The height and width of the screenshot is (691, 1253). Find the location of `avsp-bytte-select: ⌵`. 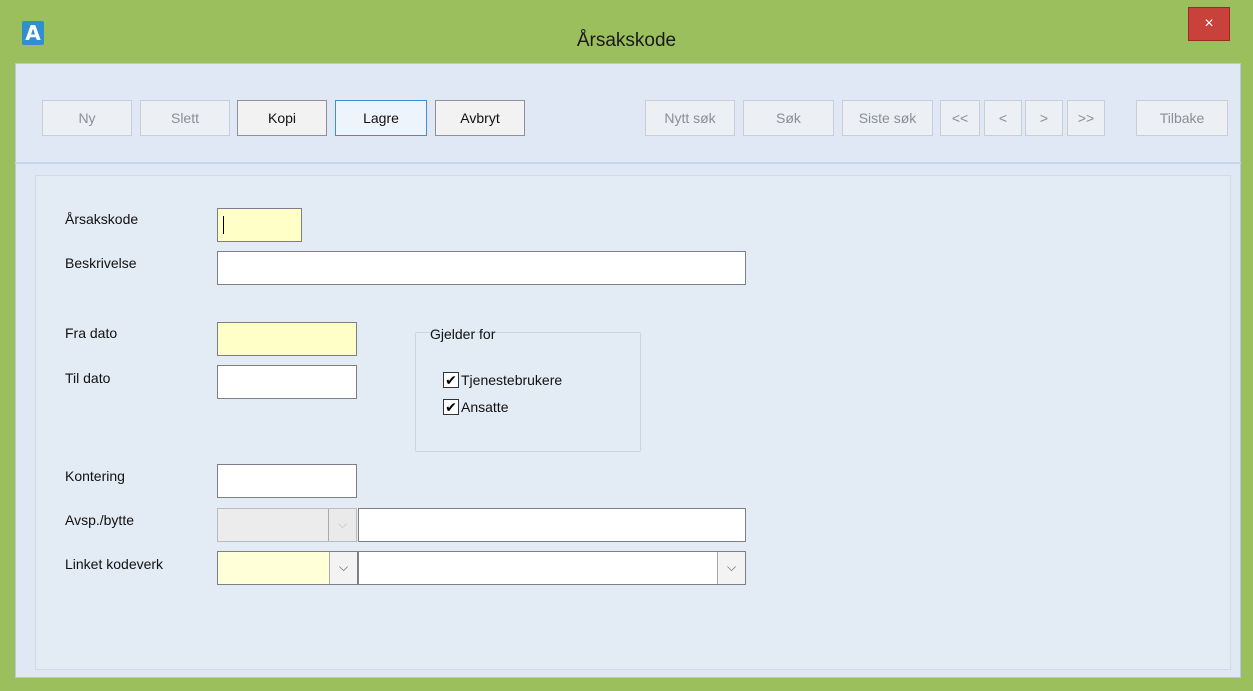

avsp-bytte-select: ⌵ is located at coordinates (287, 525).